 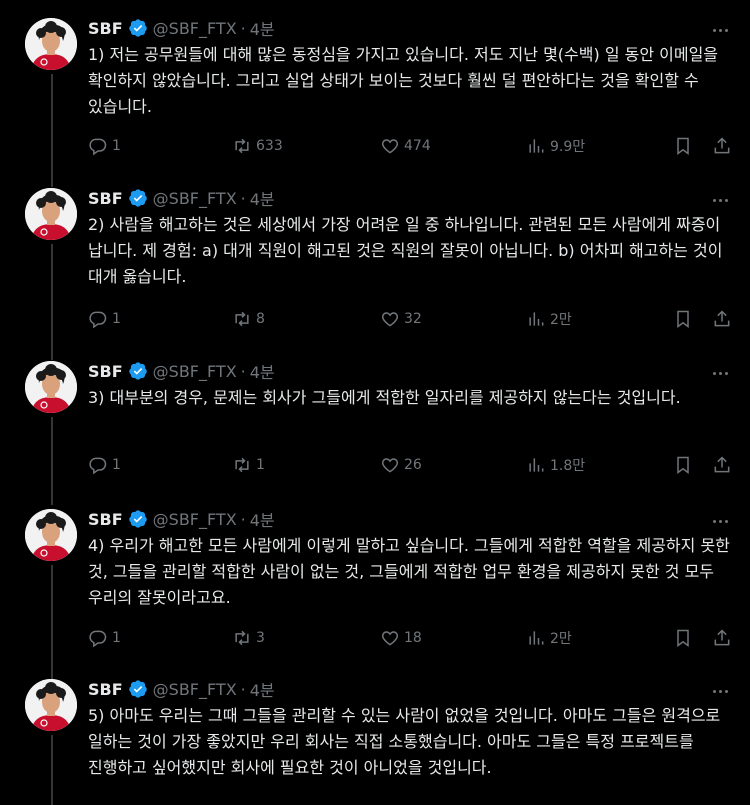 I want to click on tweet-actions: 1 8 32 2만, so click(x=413, y=319).